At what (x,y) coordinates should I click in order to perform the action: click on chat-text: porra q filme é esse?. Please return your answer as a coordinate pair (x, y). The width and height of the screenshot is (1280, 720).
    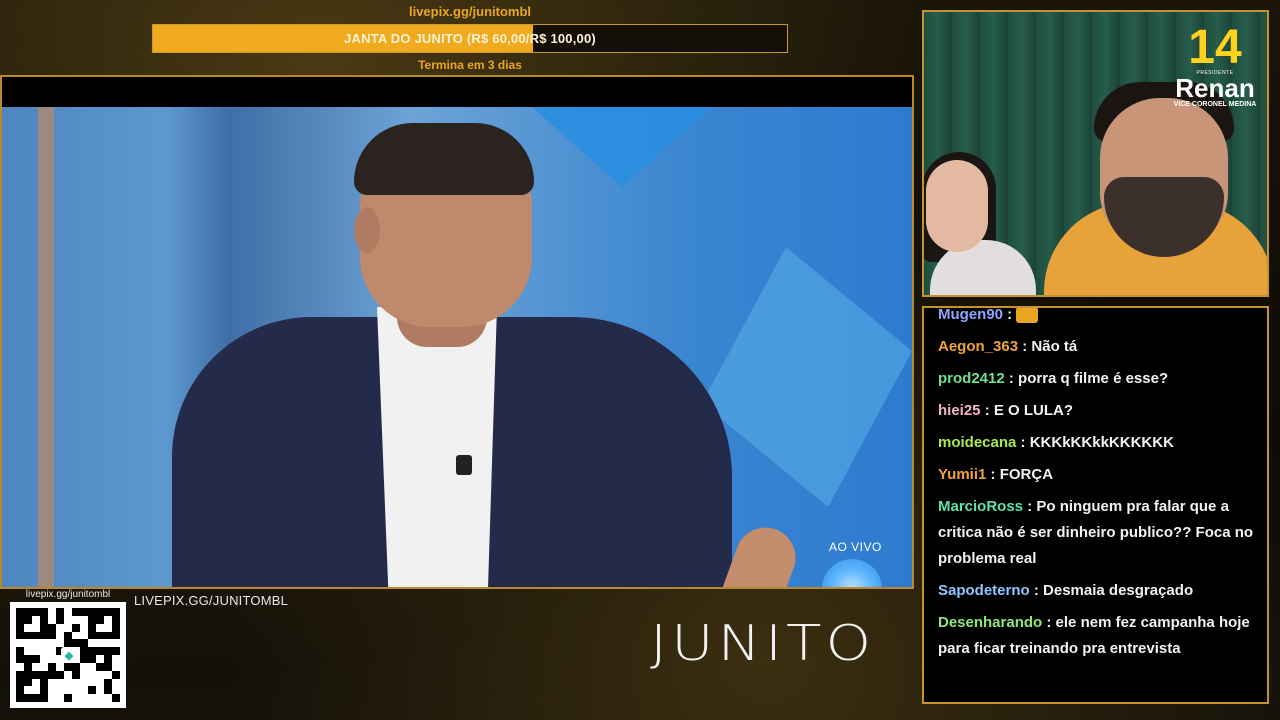
    Looking at the image, I should click on (1093, 378).